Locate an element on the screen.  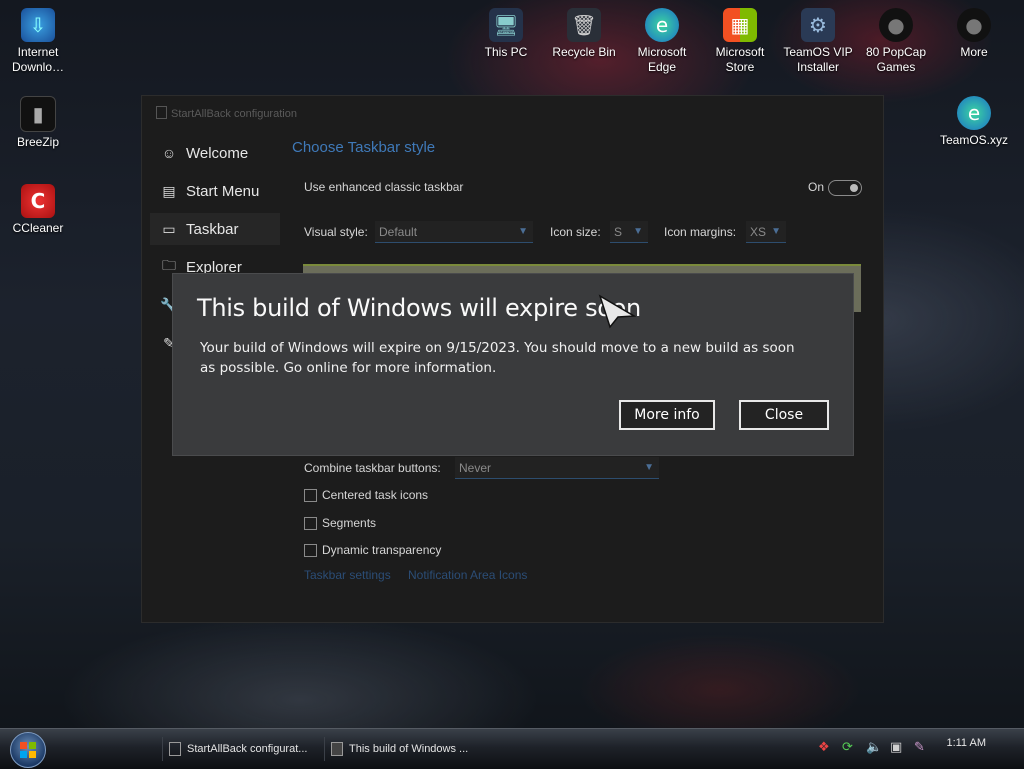
desktop-icon-label: 80 PopCap Games is located at coordinates (896, 59).